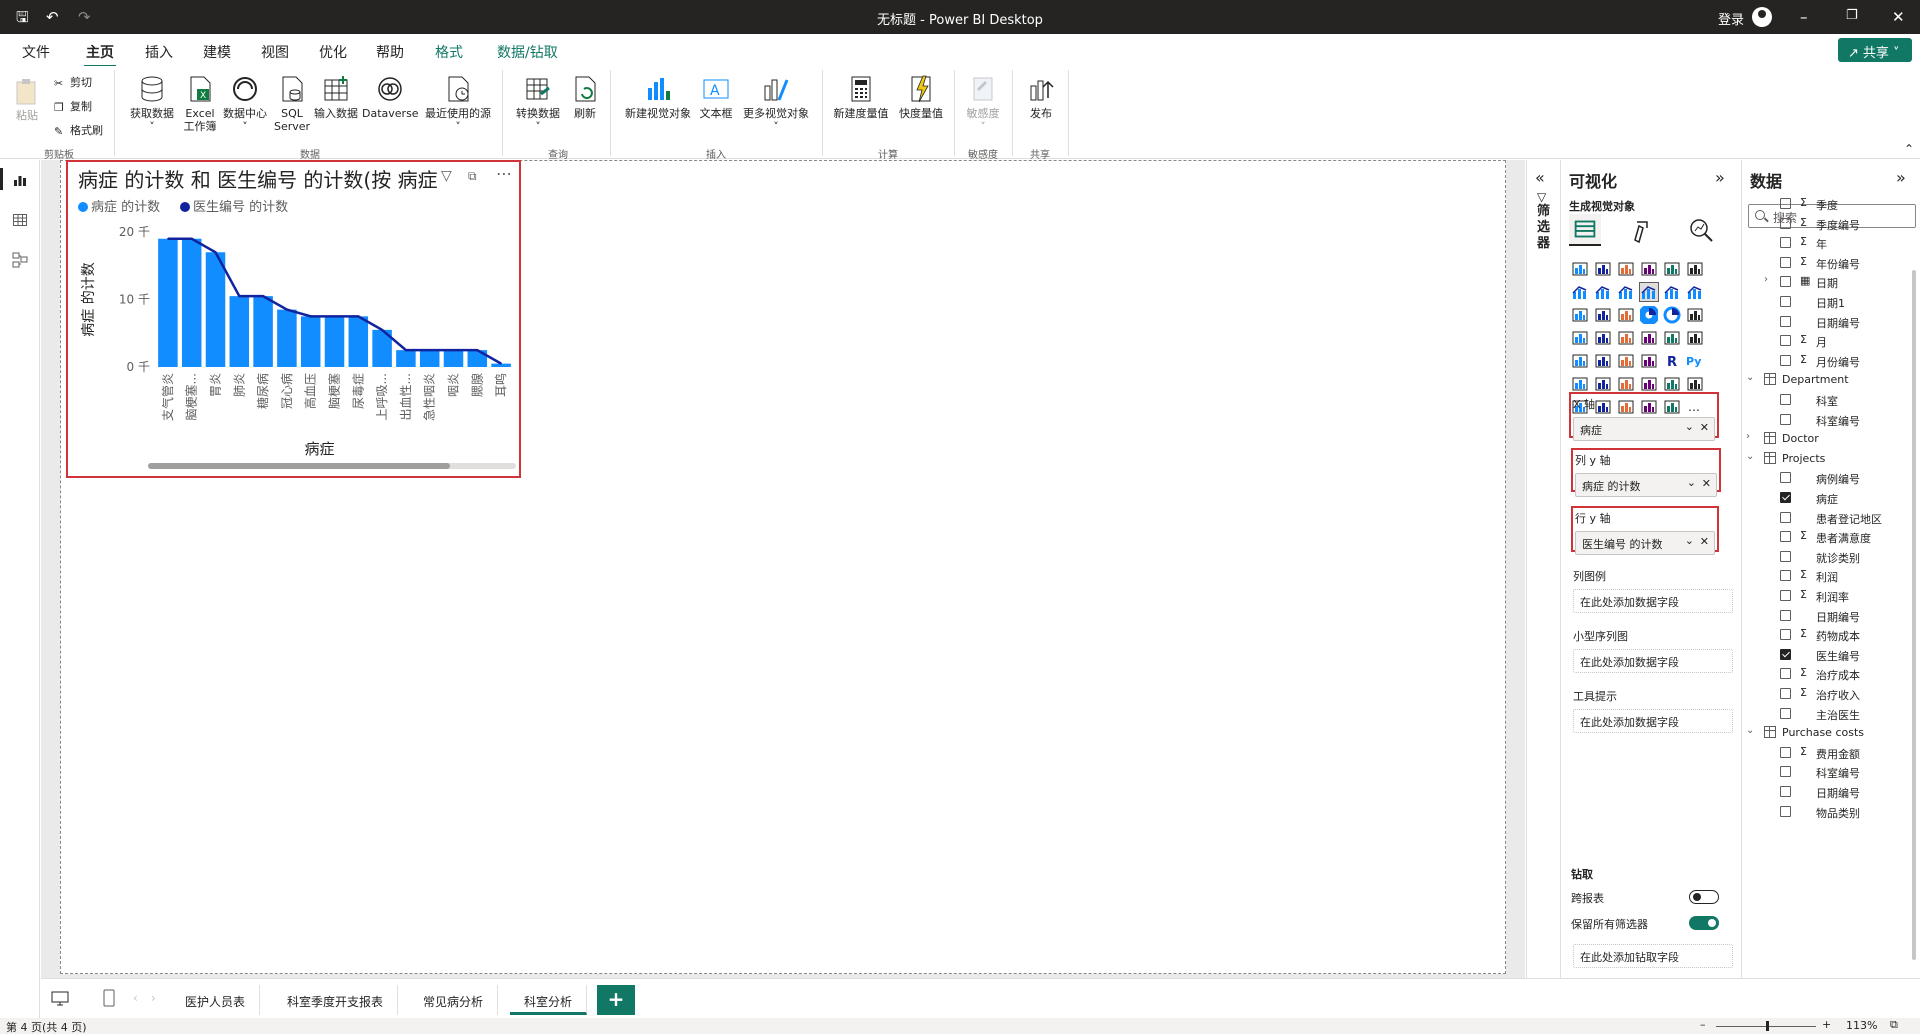  I want to click on format-painter-button: ✎ 格式刷, so click(78, 130).